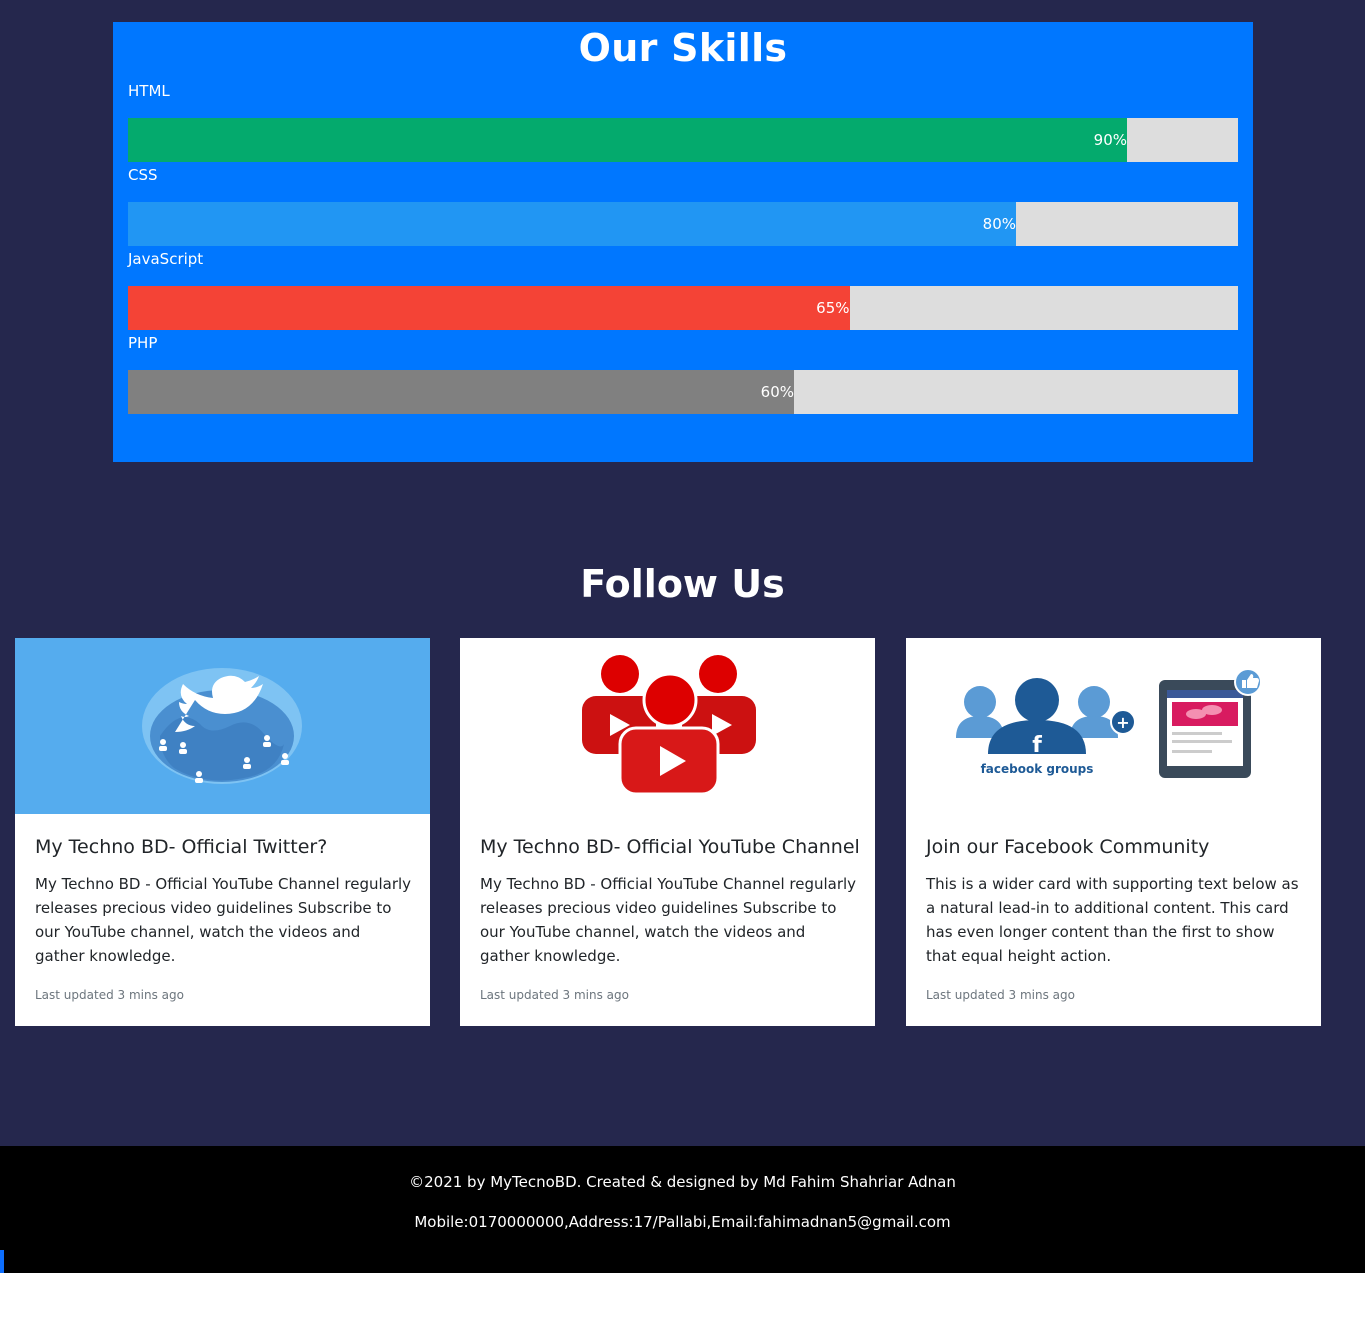 The image size is (1365, 1323). I want to click on card-title: Join our Facebook Community, so click(1118, 847).